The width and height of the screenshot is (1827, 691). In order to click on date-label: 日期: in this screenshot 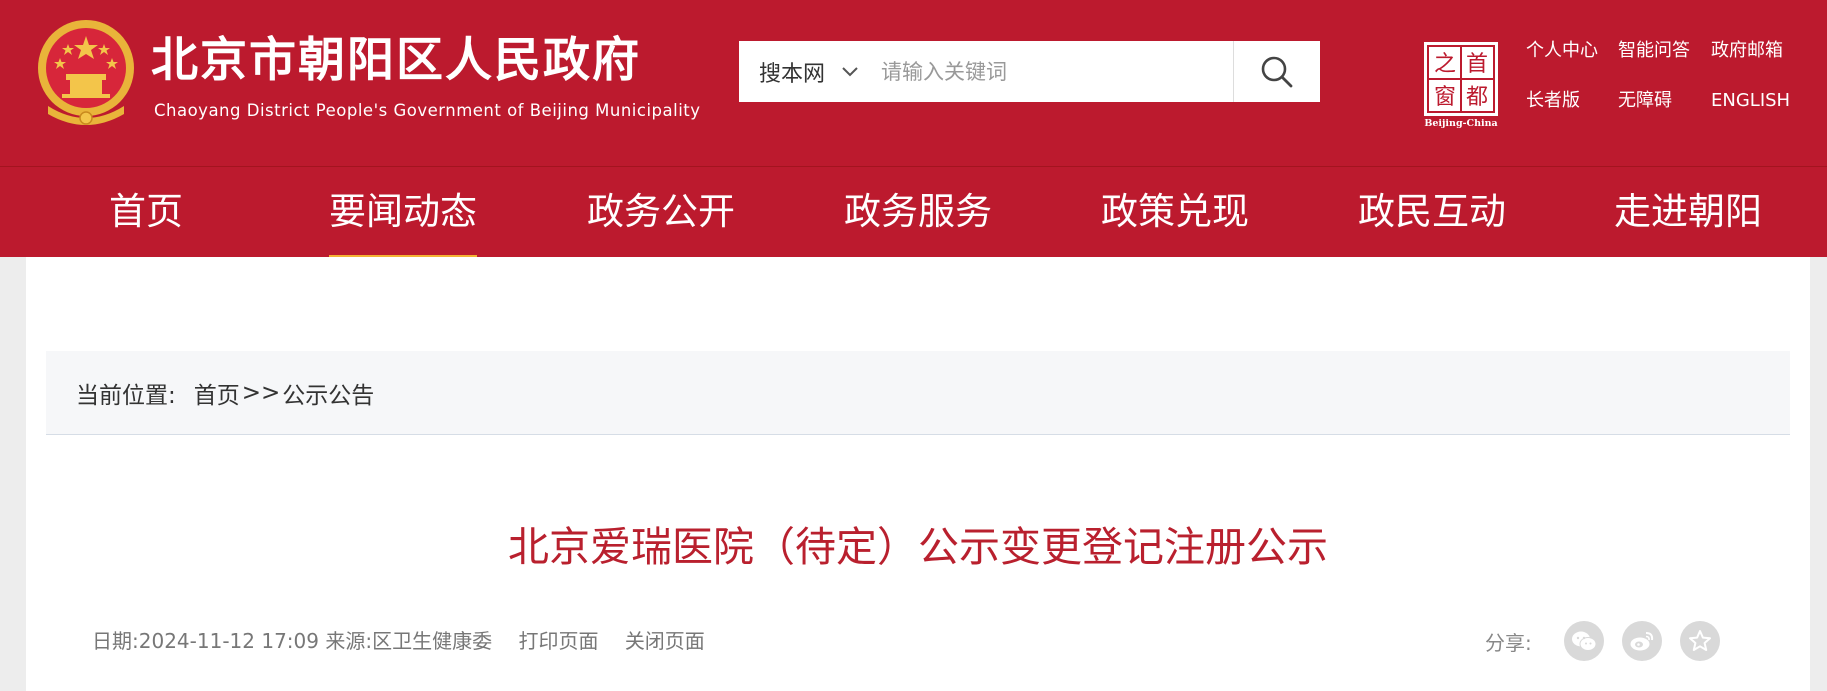, I will do `click(115, 641)`.